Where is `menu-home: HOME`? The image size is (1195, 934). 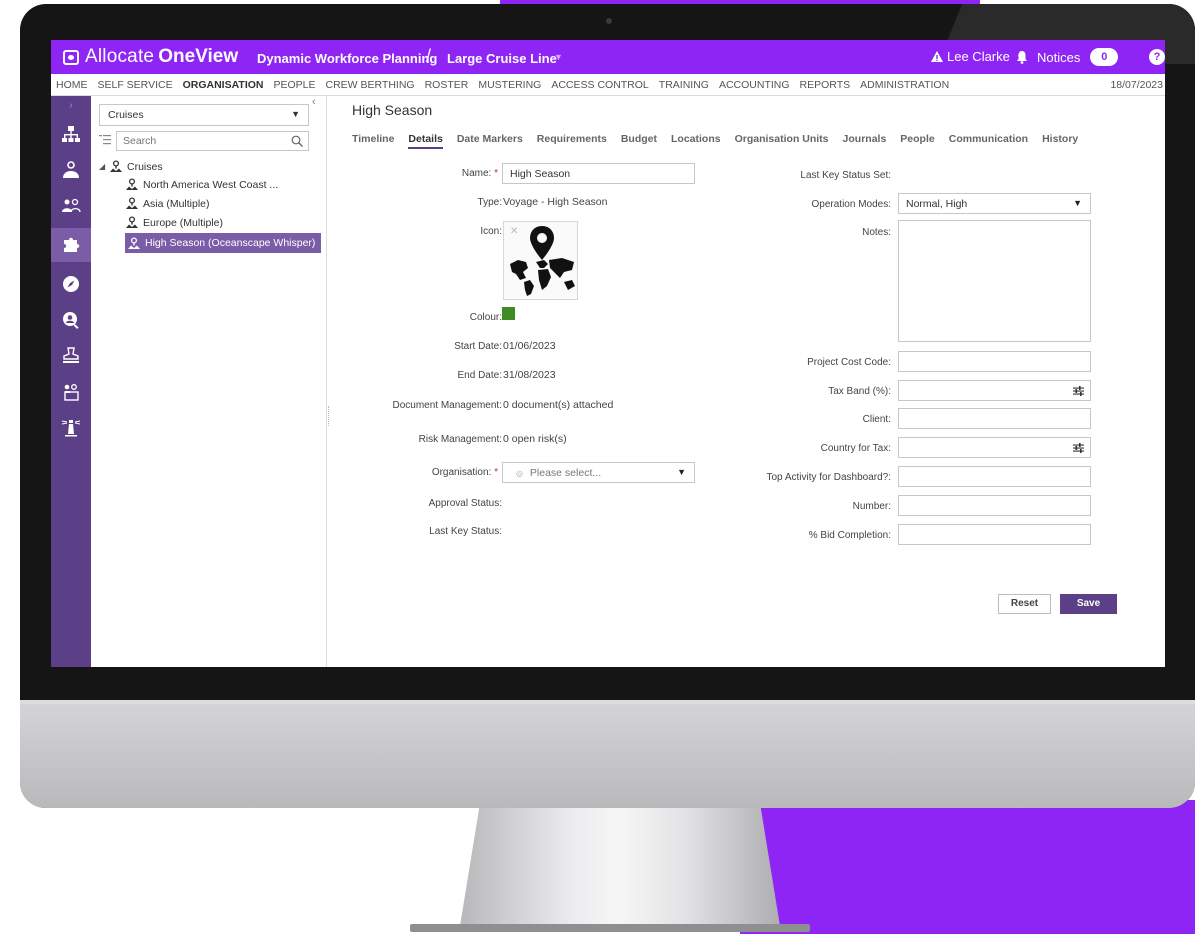 menu-home: HOME is located at coordinates (72, 85).